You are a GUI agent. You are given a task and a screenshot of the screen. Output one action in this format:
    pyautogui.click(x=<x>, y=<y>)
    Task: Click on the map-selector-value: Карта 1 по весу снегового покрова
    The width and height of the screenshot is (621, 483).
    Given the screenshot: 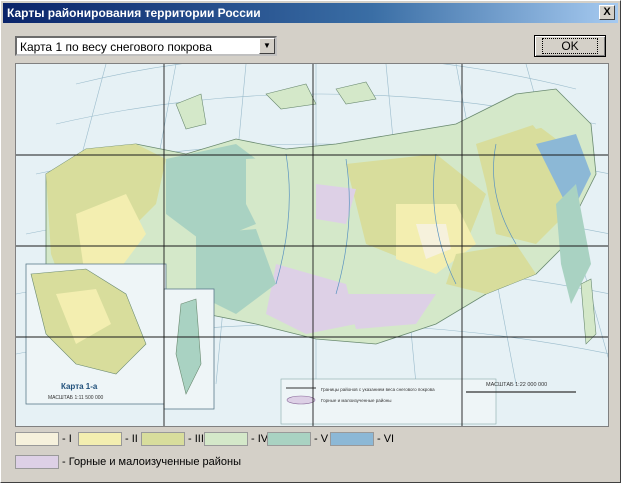 What is the action you would take?
    pyautogui.click(x=116, y=47)
    